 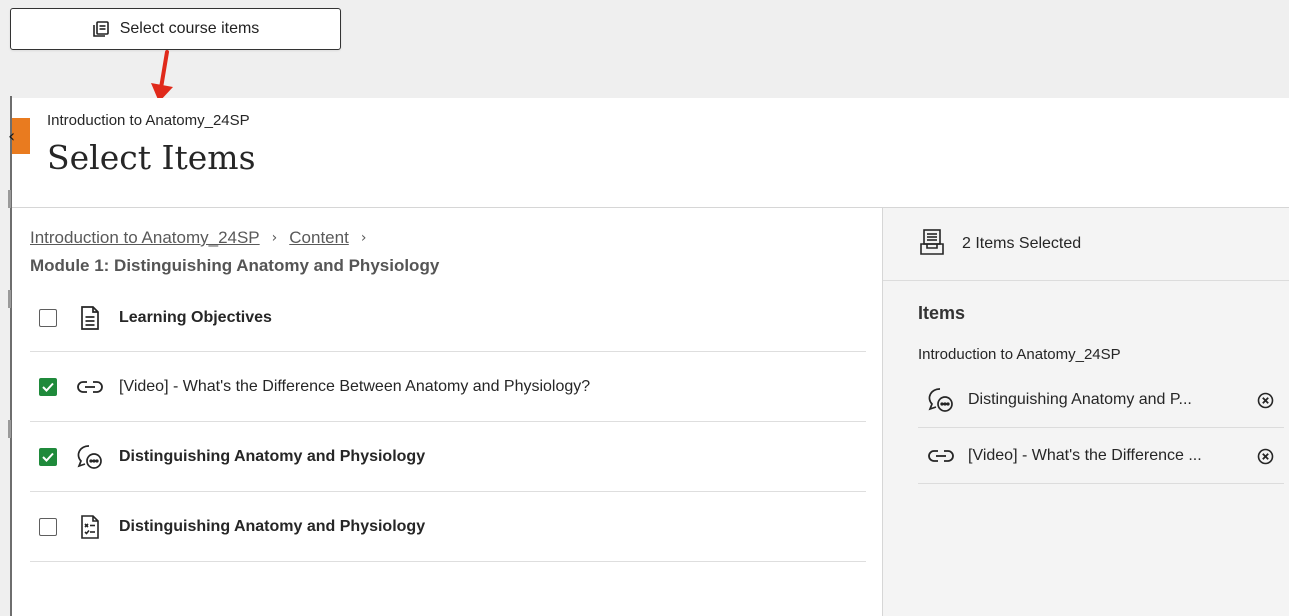 What do you see at coordinates (151, 157) in the screenshot?
I see `page-title: Select Items` at bounding box center [151, 157].